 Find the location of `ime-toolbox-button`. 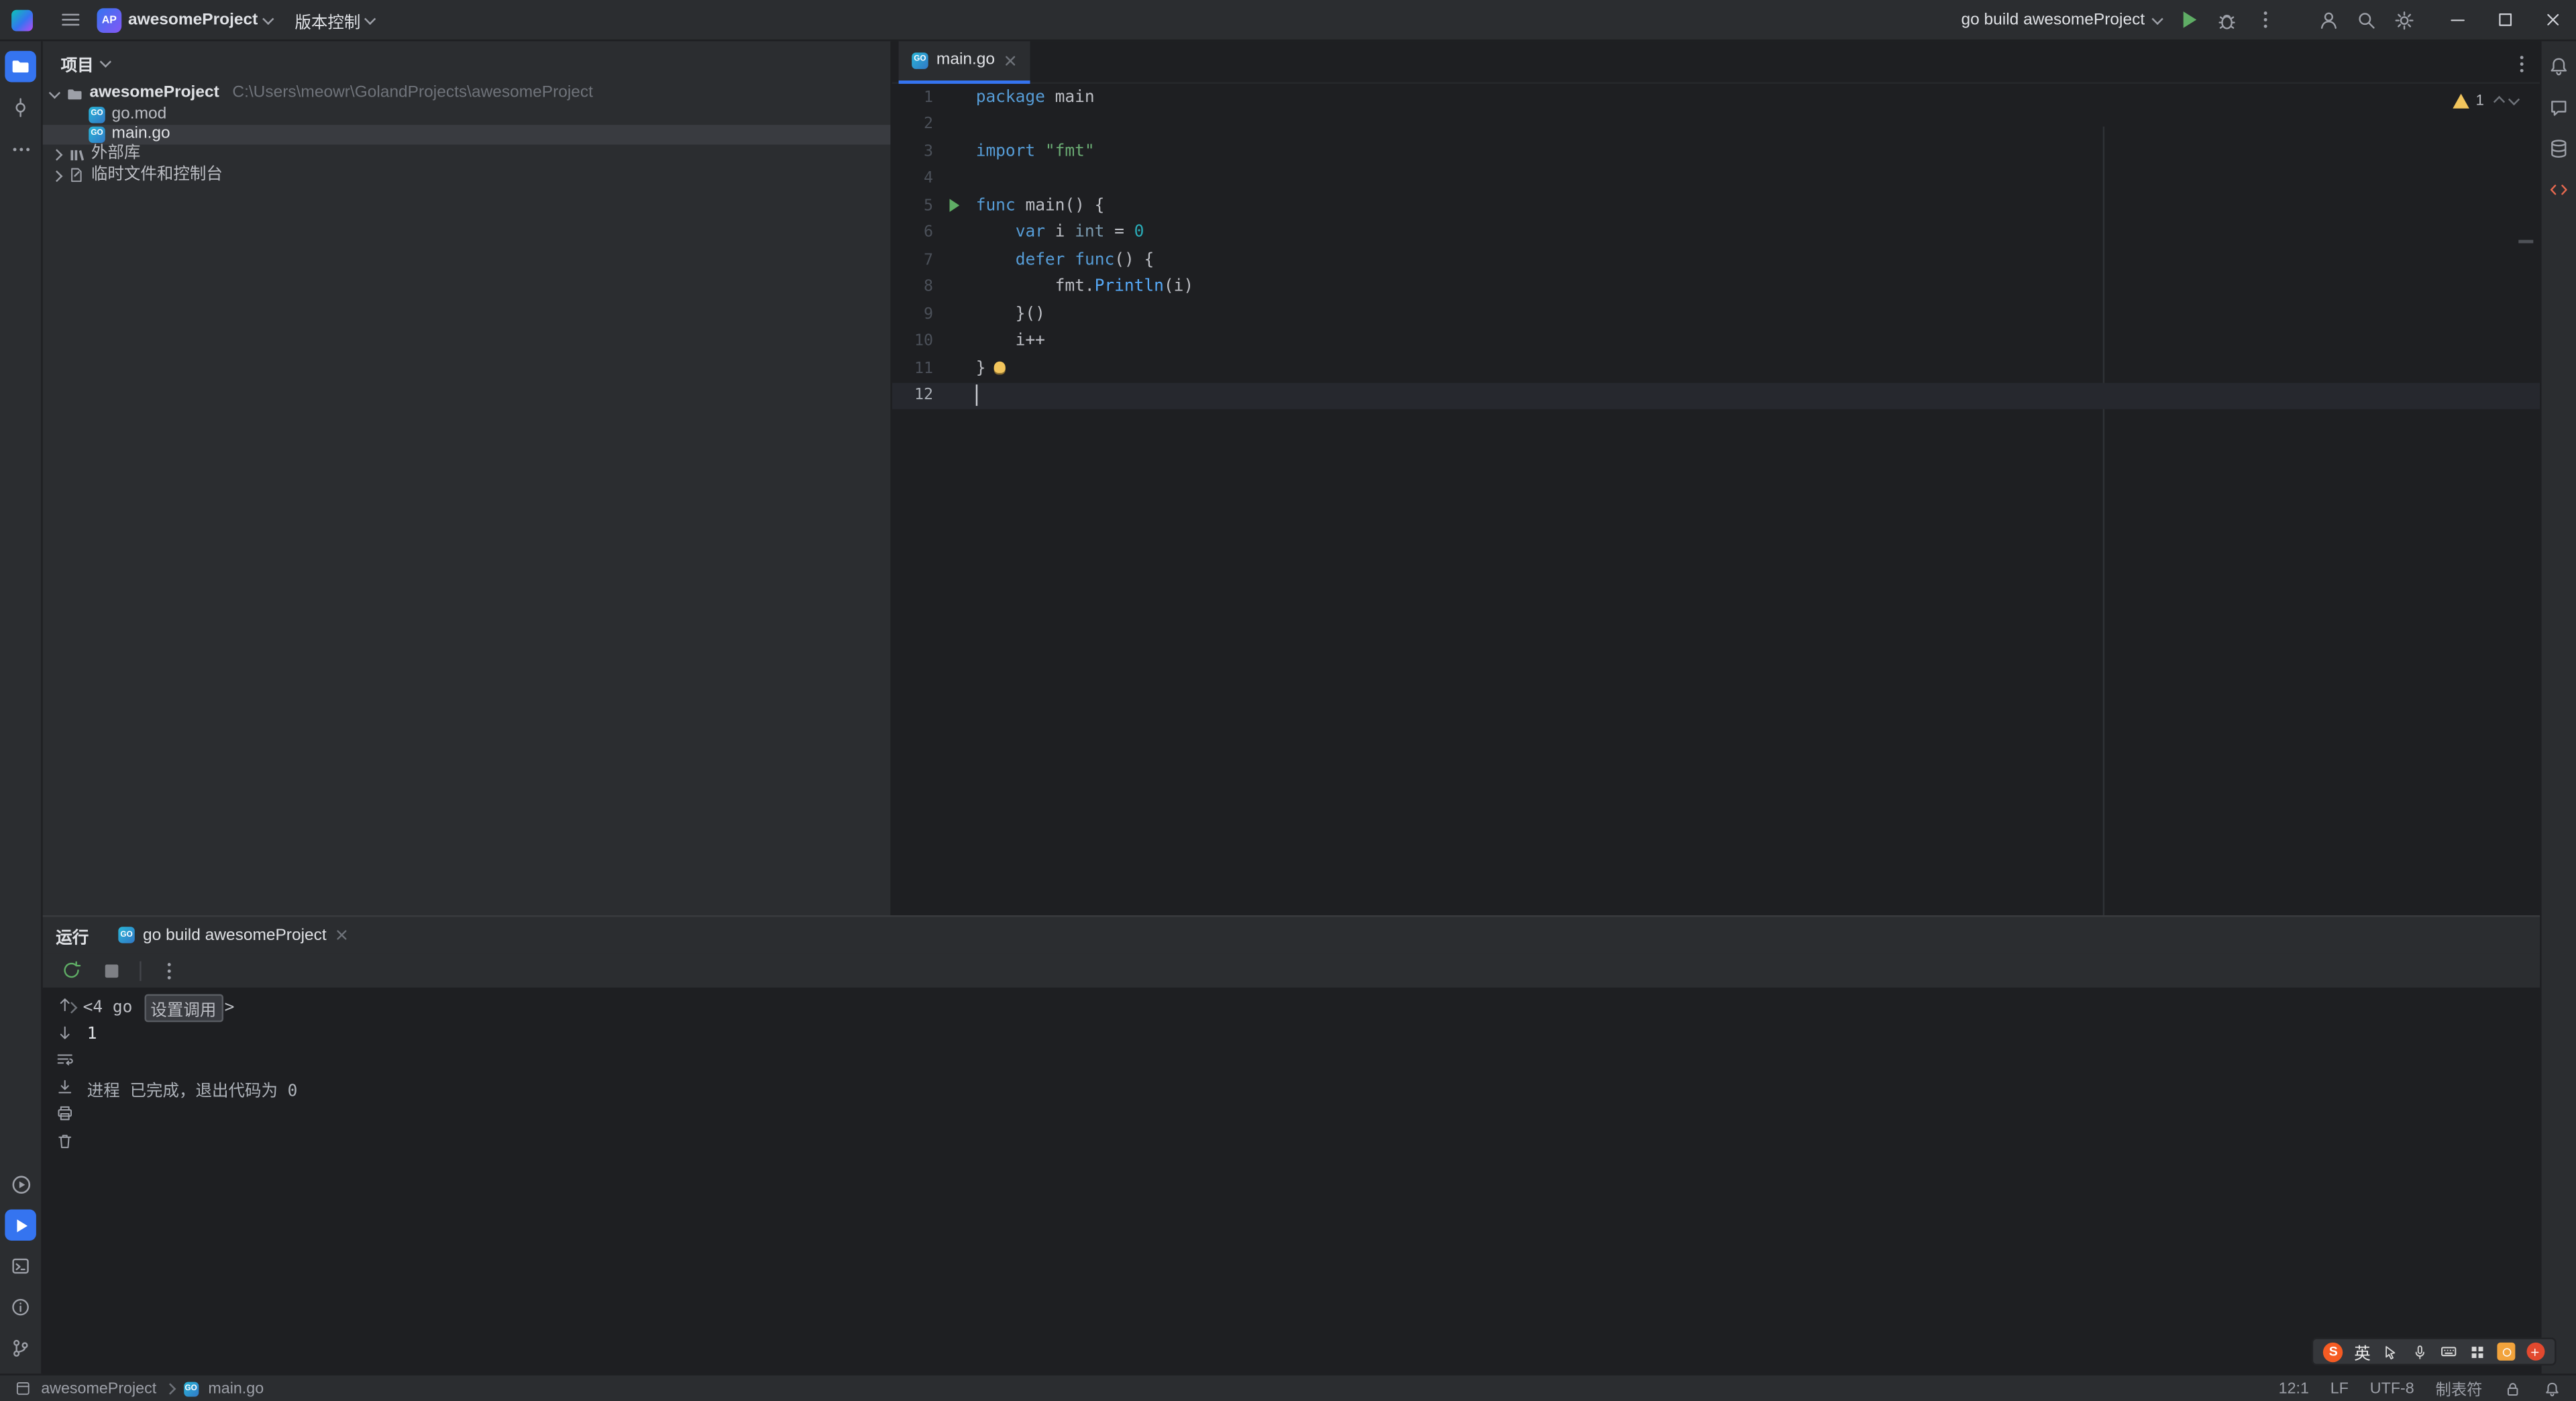

ime-toolbox-button is located at coordinates (2477, 1352).